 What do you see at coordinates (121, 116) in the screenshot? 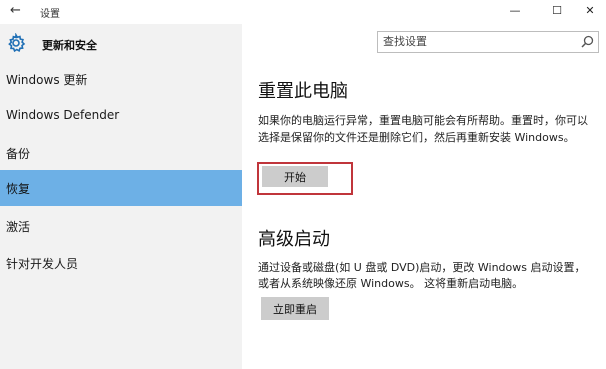
I see `sidebar-item-windows-defender: Windows Defender` at bounding box center [121, 116].